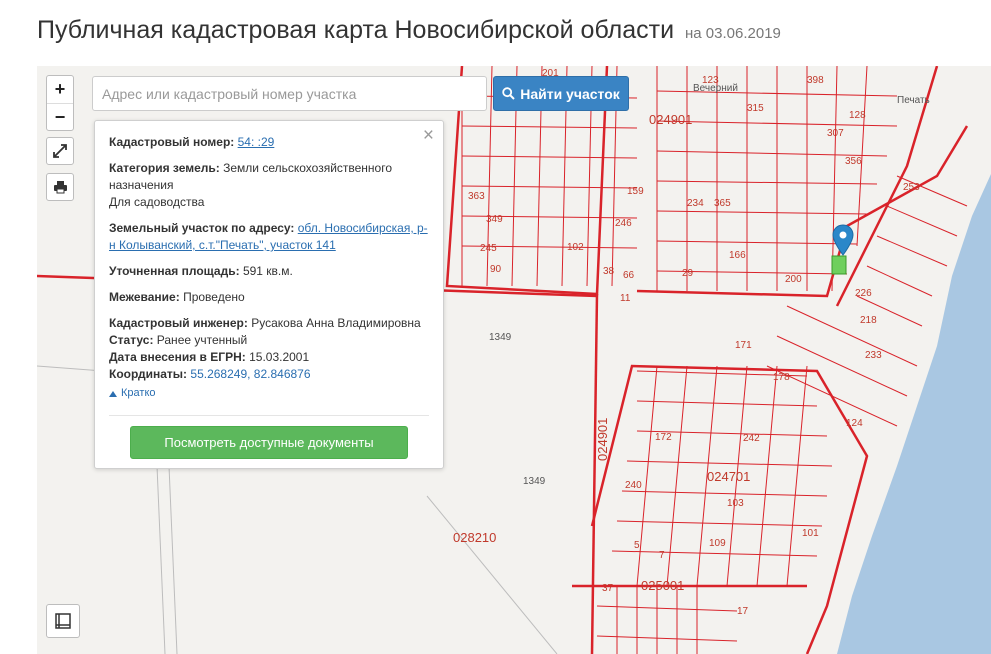 The width and height of the screenshot is (991, 654). What do you see at coordinates (728, 476) in the screenshot?
I see `quarter-label-3: 024701` at bounding box center [728, 476].